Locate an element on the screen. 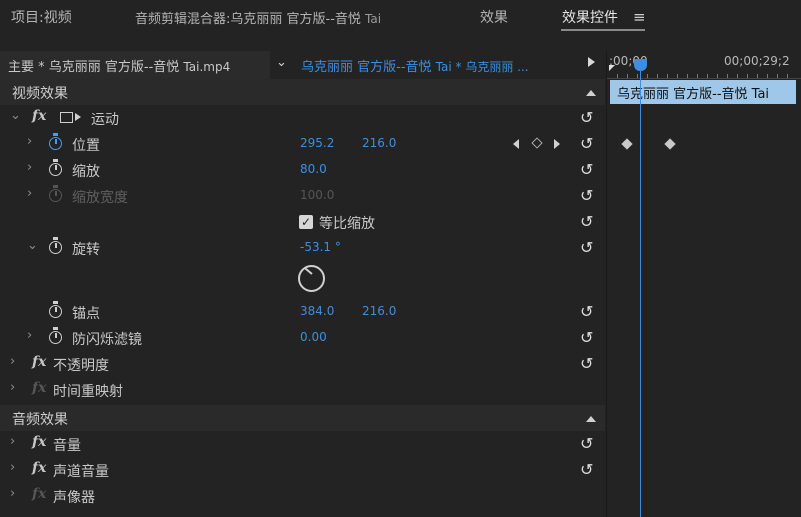 The width and height of the screenshot is (801, 517). panel-tab-bar: 项目:视频 音频剪辑混合器:乌克丽丽 官方版--音悦 Tai 效果 效果控件 ≡ is located at coordinates (400, 17).